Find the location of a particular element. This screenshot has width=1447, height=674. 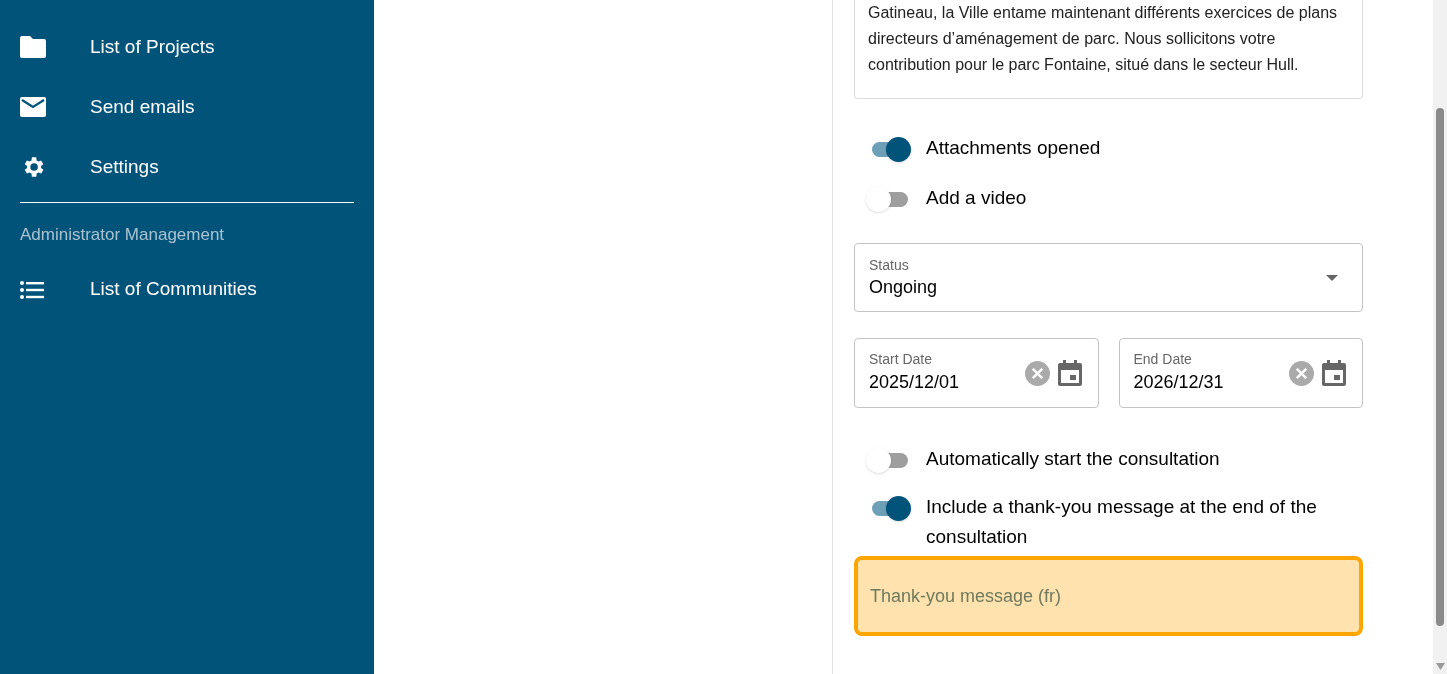

toggle-label: Attachments opened is located at coordinates (1013, 148).